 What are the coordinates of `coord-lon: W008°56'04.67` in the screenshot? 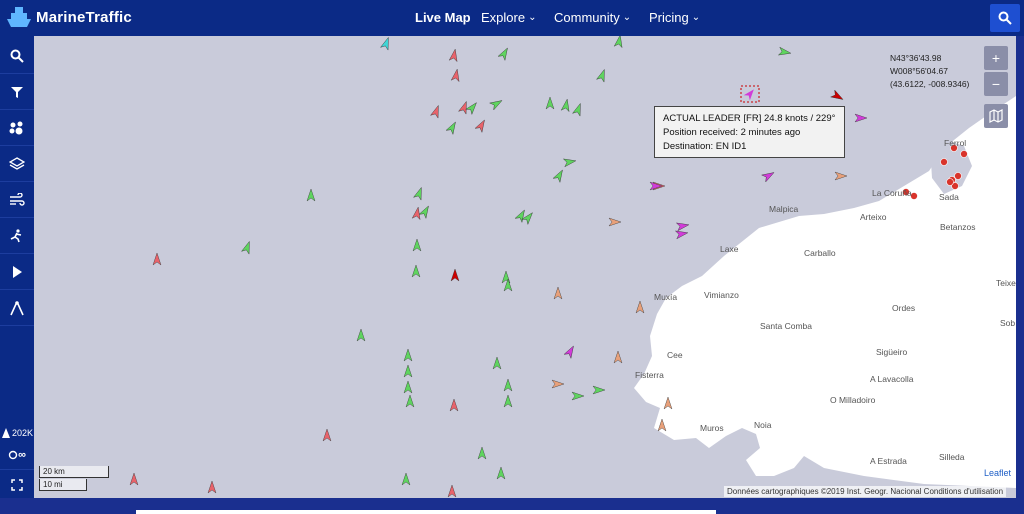 It's located at (919, 71).